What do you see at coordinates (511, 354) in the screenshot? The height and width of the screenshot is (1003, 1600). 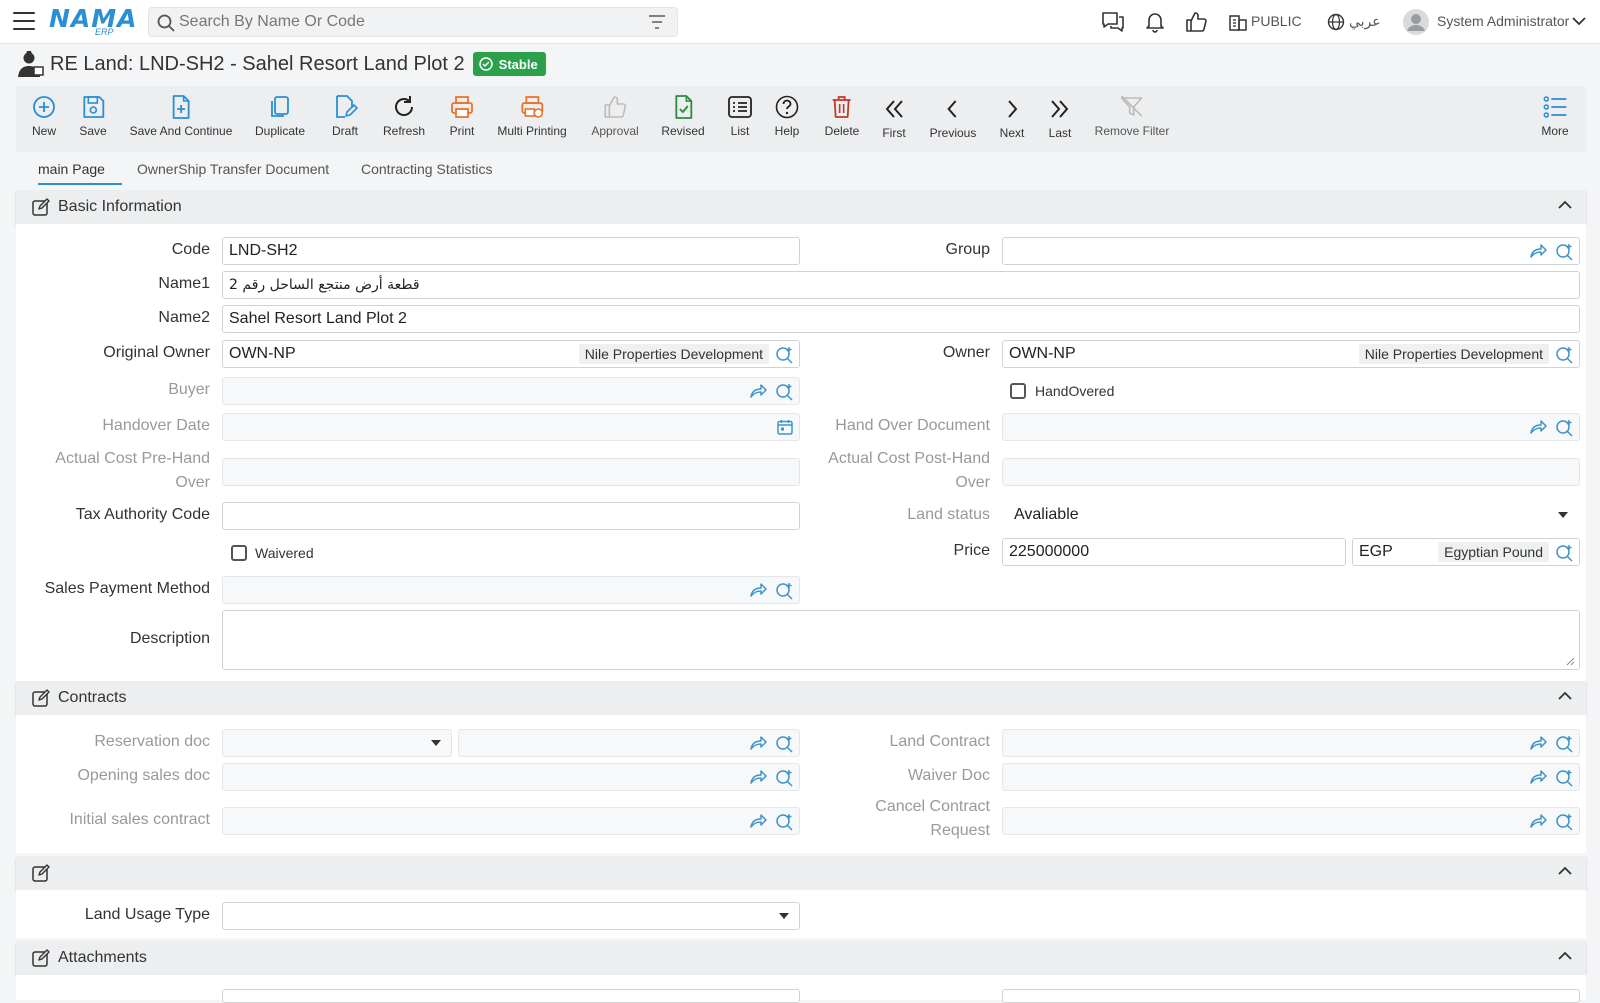 I see `original-owner-field: OWN-NP Nile Properties Development` at bounding box center [511, 354].